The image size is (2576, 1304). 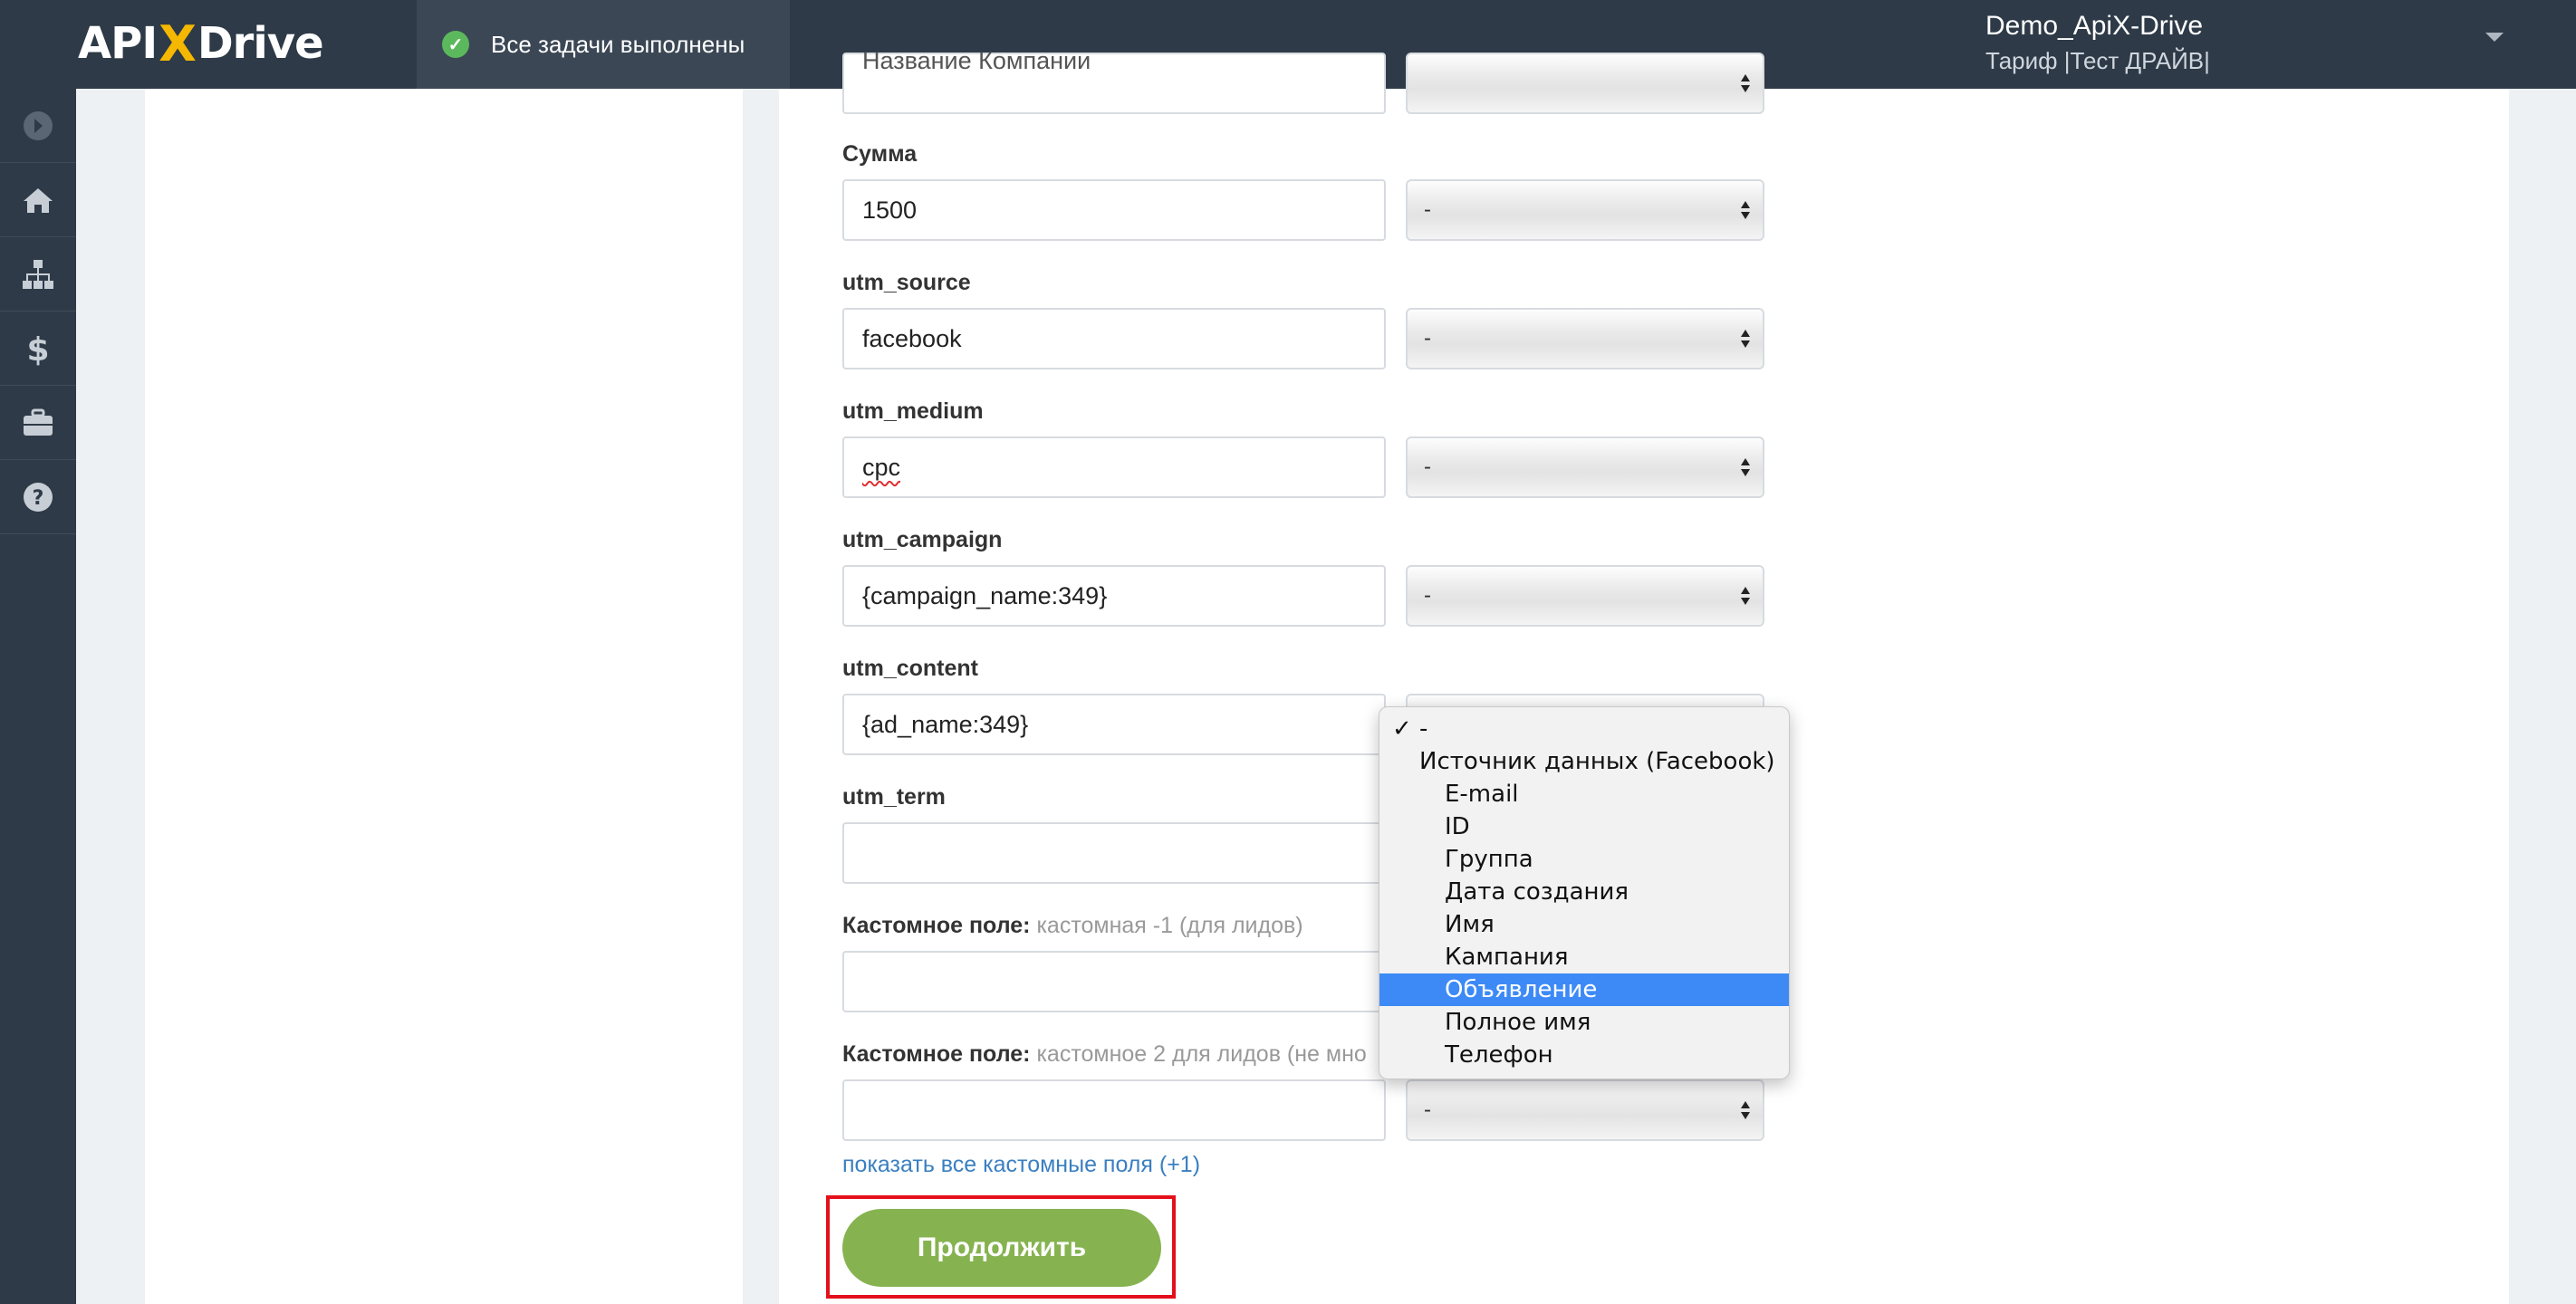 I want to click on checkmark-icon: ✓, so click(x=1402, y=729).